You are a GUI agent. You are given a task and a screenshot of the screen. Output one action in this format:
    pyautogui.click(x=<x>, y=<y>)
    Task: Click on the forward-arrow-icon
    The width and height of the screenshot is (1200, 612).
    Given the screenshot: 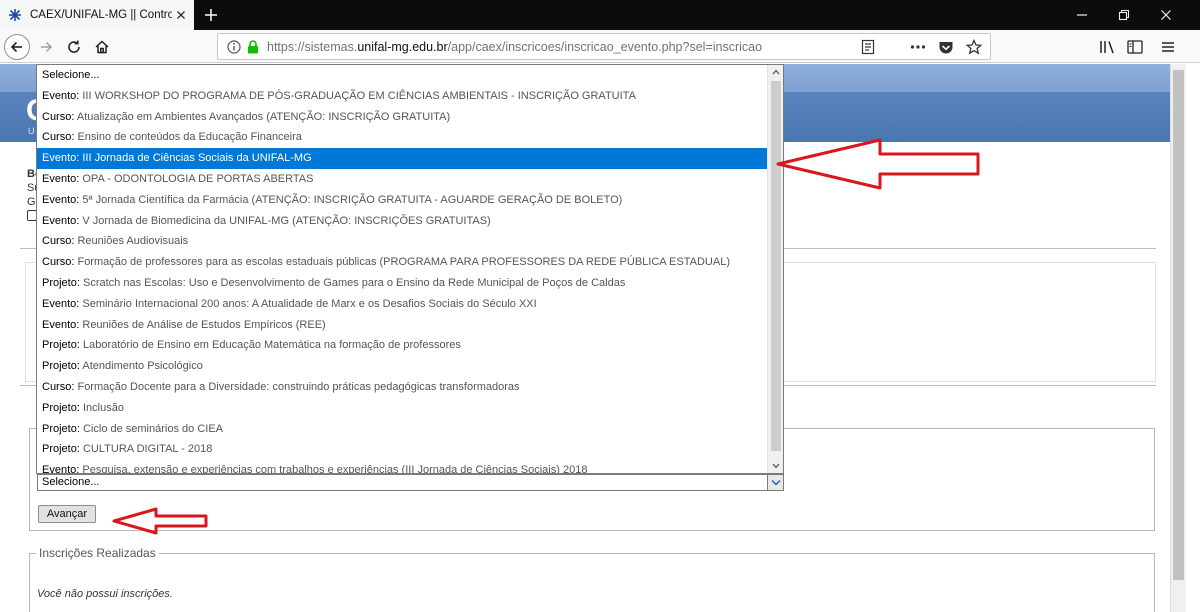 What is the action you would take?
    pyautogui.click(x=46, y=47)
    